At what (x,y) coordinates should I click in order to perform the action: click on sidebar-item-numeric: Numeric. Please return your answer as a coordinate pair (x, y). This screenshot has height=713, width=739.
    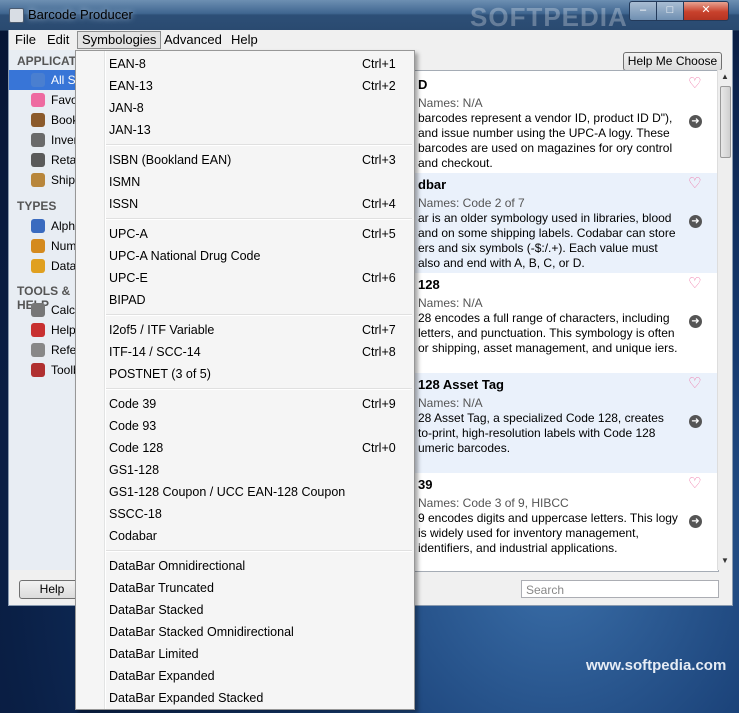
    Looking at the image, I should click on (52, 246).